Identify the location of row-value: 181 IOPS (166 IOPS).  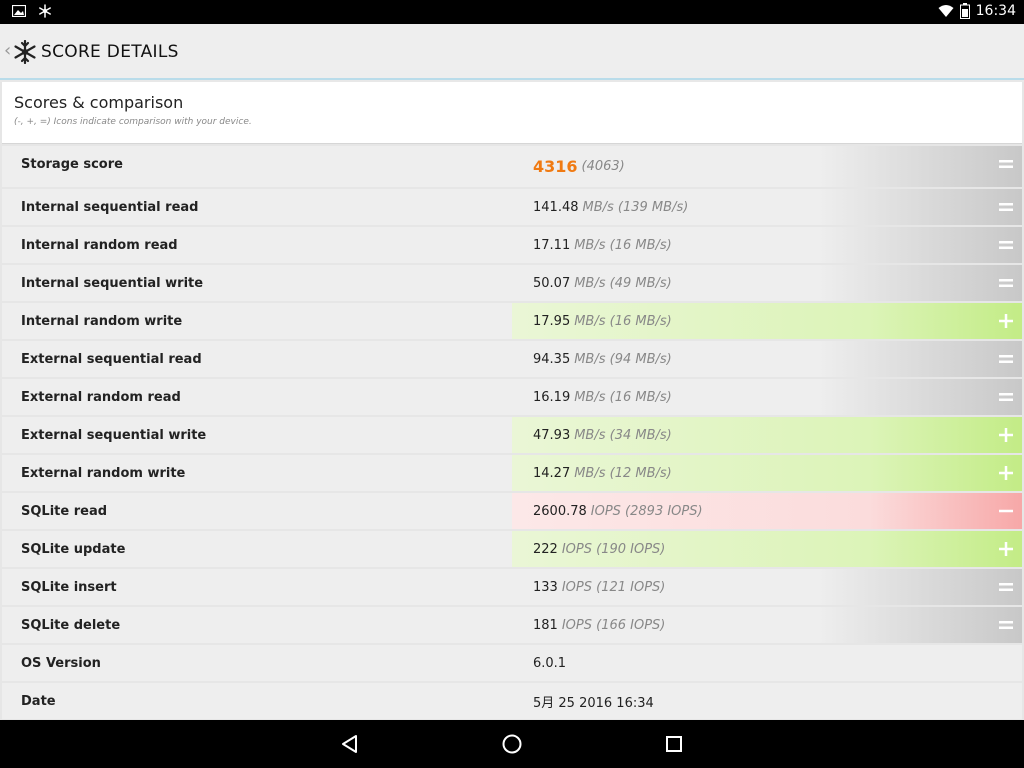
(599, 625).